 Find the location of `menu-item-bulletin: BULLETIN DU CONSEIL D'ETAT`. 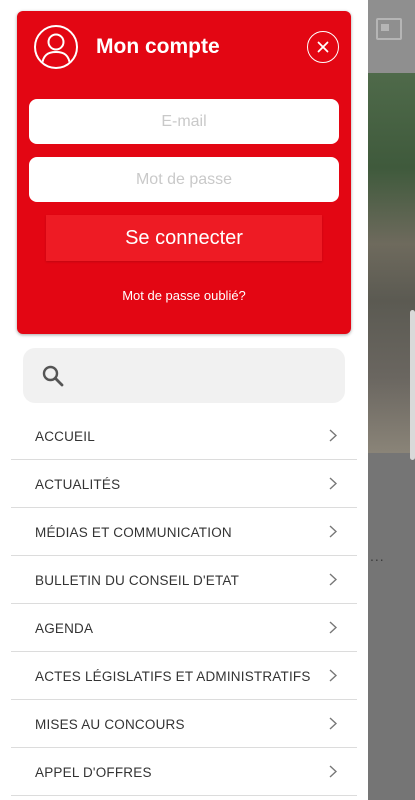

menu-item-bulletin: BULLETIN DU CONSEIL D'ETAT is located at coordinates (184, 580).